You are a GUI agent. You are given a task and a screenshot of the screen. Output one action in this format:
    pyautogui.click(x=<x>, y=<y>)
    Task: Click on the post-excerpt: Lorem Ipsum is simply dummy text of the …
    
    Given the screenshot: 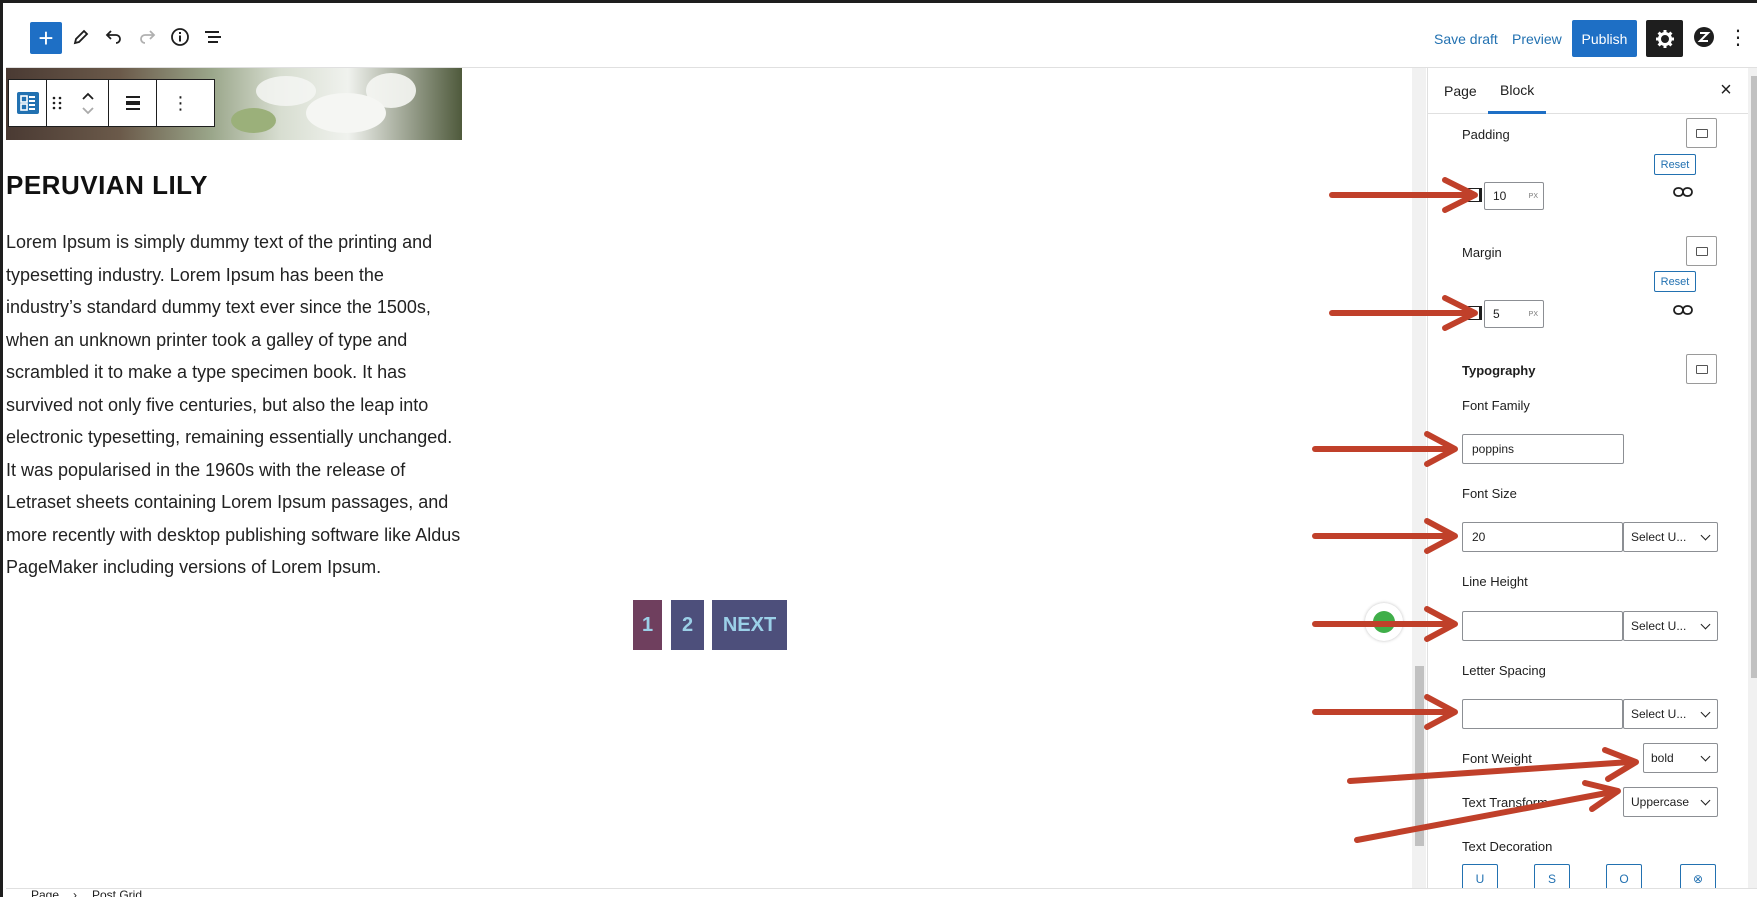 What is the action you would take?
    pyautogui.click(x=233, y=404)
    